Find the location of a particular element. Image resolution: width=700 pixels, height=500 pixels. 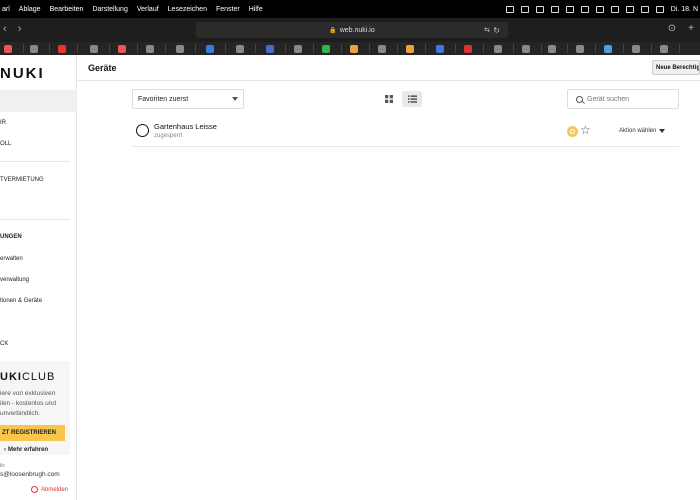

sidebar-item-4: erwalten is located at coordinates (11, 259).